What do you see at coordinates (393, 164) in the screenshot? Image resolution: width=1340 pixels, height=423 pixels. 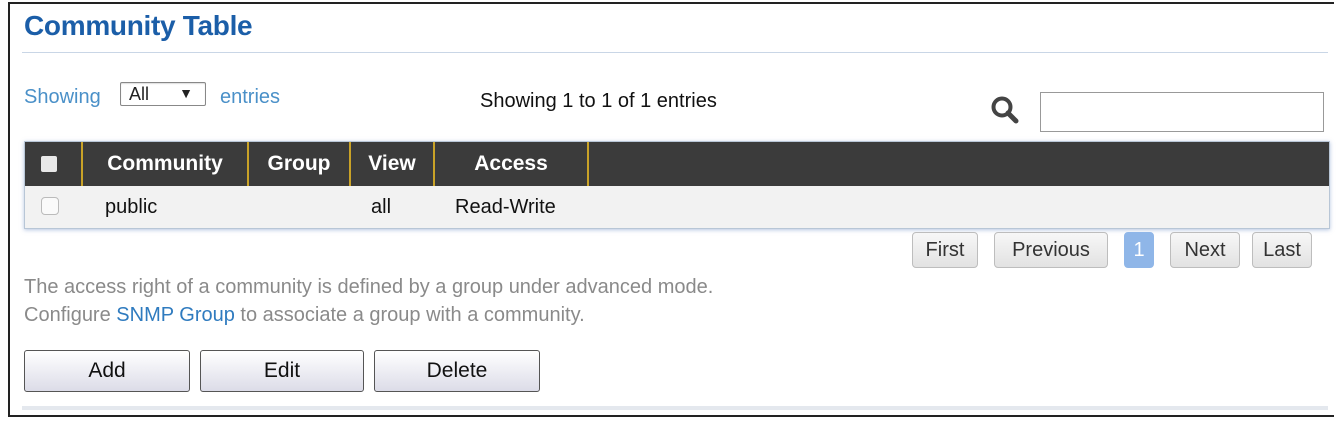 I see `header-view: View` at bounding box center [393, 164].